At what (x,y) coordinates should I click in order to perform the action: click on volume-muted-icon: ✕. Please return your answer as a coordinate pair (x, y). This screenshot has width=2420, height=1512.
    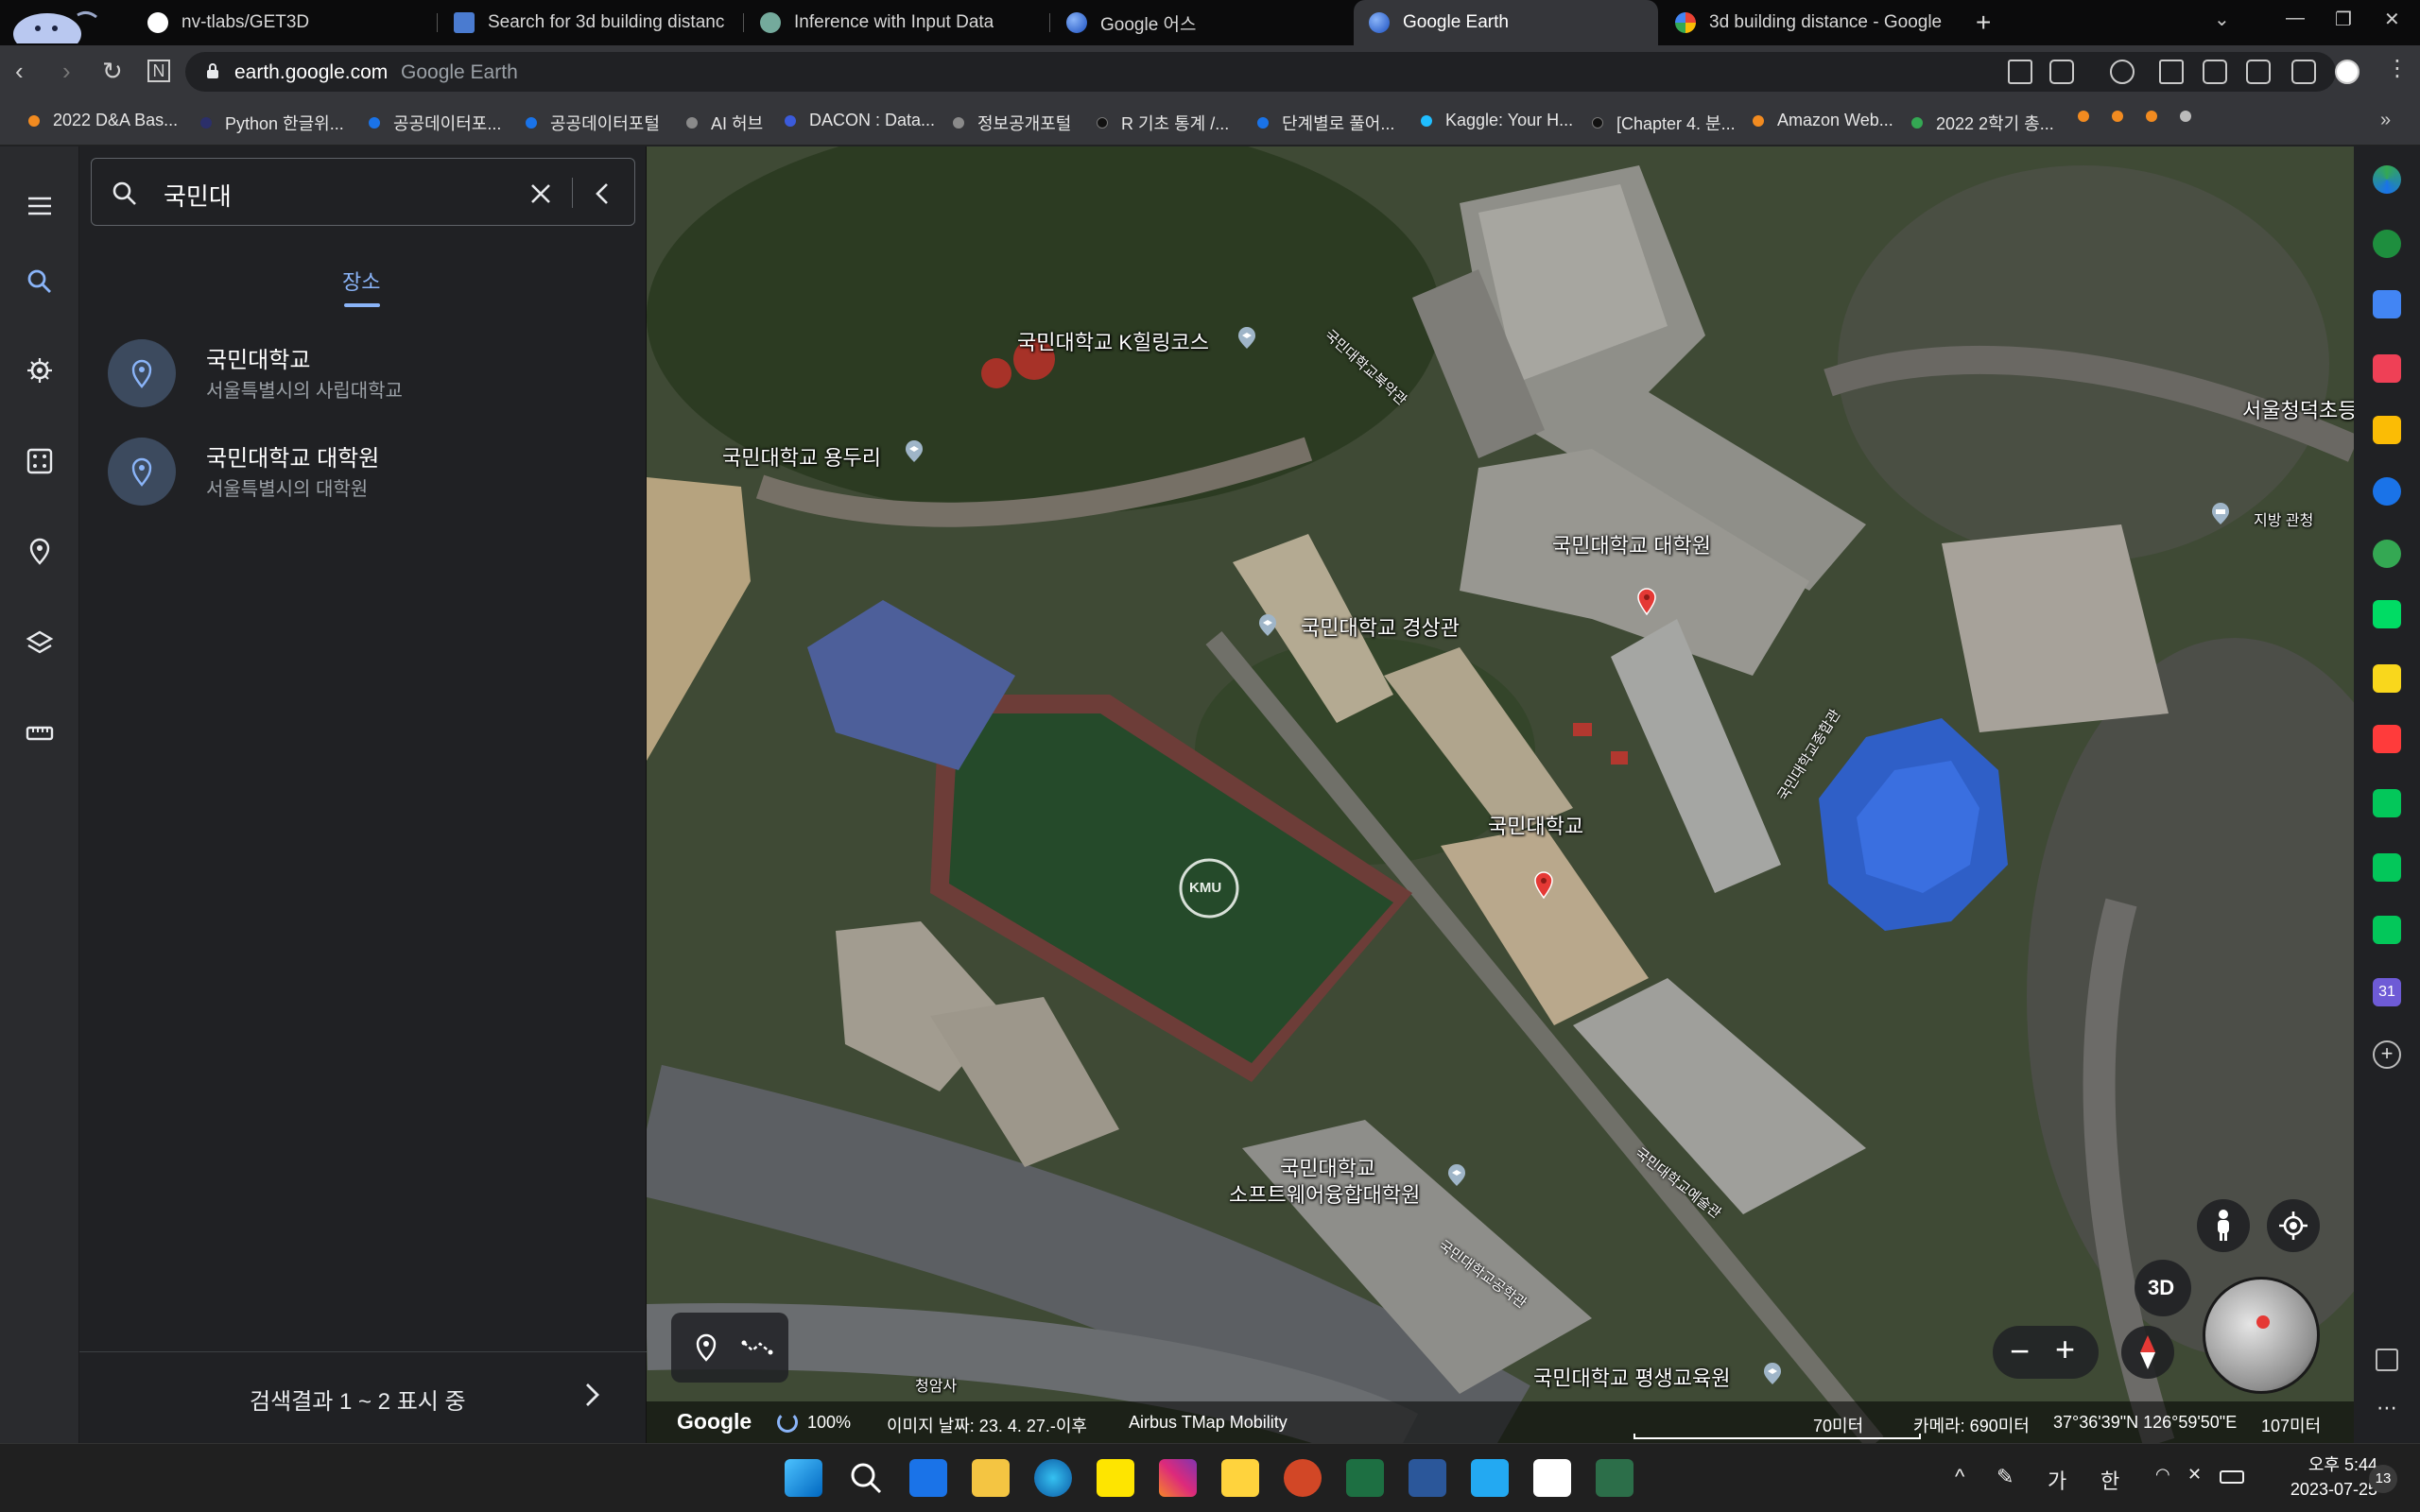
    Looking at the image, I should click on (2194, 1475).